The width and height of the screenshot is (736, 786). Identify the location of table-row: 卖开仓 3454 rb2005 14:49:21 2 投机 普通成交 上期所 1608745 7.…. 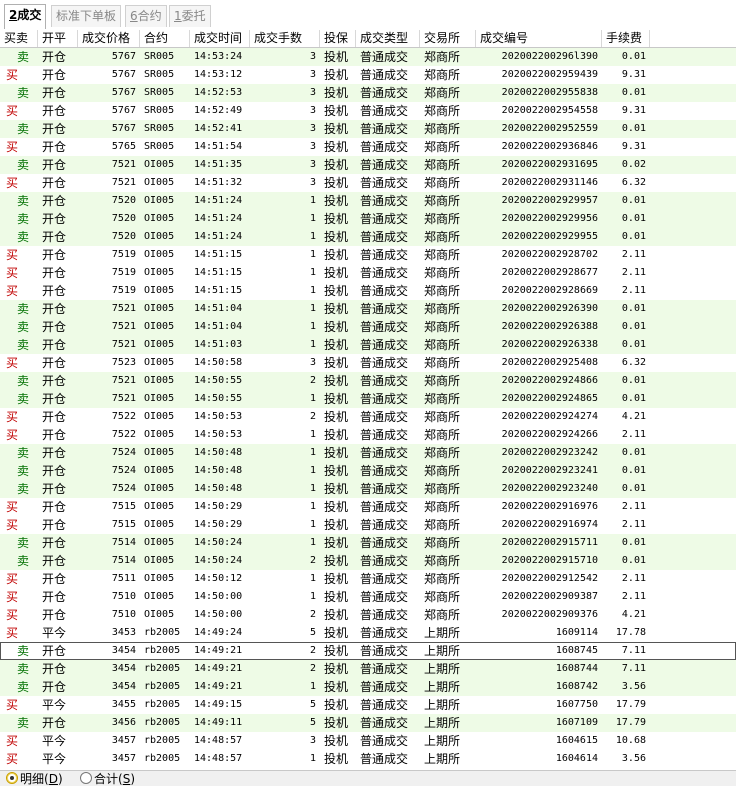
(368, 651).